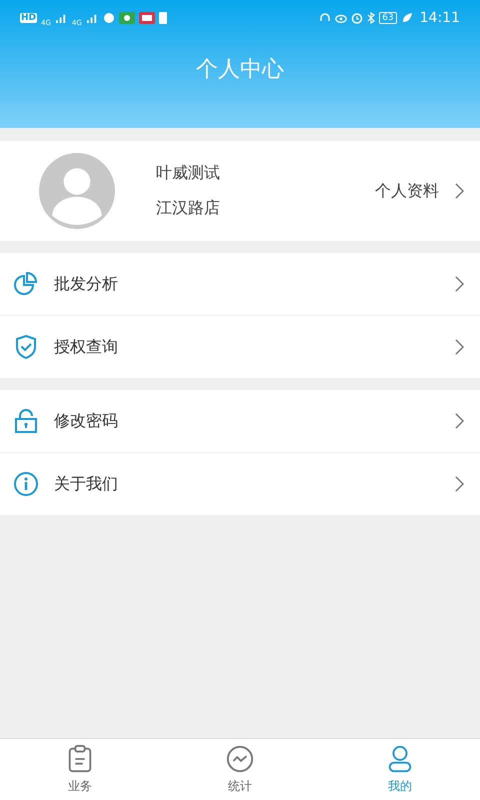  What do you see at coordinates (26, 484) in the screenshot?
I see `info-icon` at bounding box center [26, 484].